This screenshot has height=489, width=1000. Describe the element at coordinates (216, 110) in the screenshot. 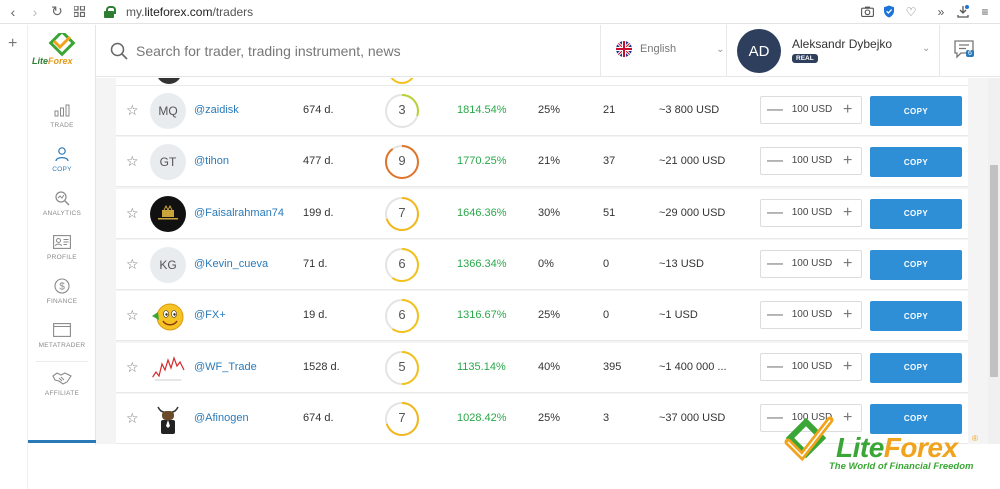

I see `trader-username-link: @zaidisk` at that location.